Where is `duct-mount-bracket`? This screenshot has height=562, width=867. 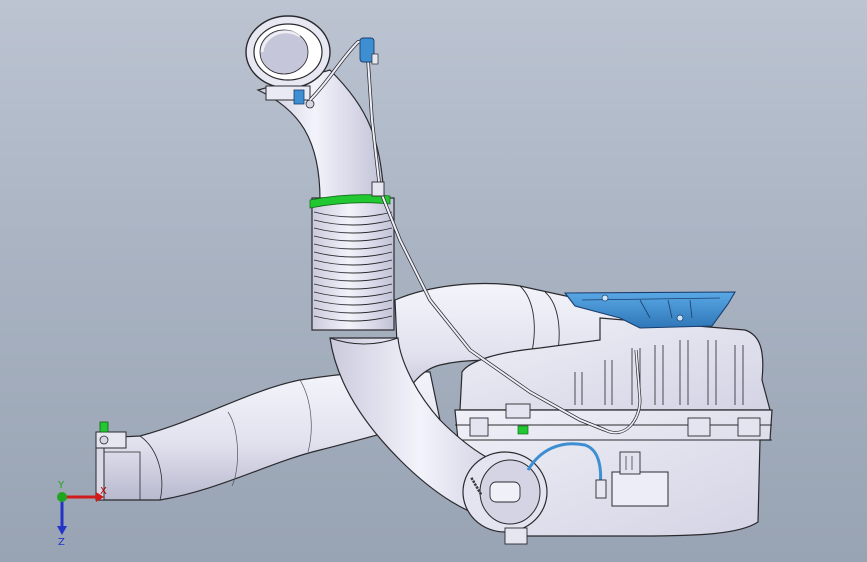
duct-mount-bracket is located at coordinates (111, 435).